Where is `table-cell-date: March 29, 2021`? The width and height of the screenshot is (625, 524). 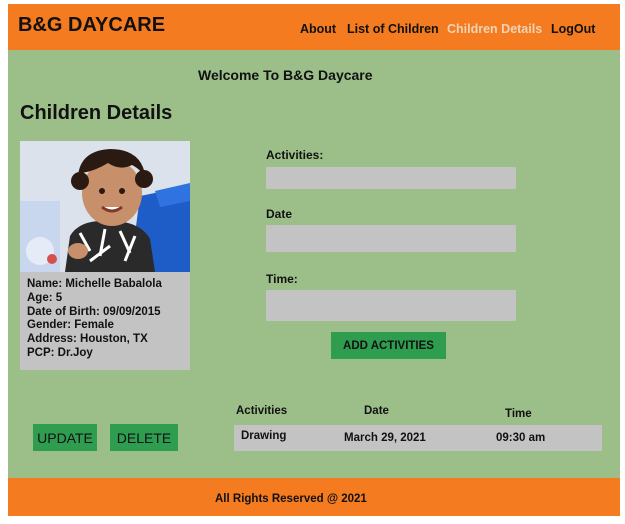
table-cell-date: March 29, 2021 is located at coordinates (385, 438).